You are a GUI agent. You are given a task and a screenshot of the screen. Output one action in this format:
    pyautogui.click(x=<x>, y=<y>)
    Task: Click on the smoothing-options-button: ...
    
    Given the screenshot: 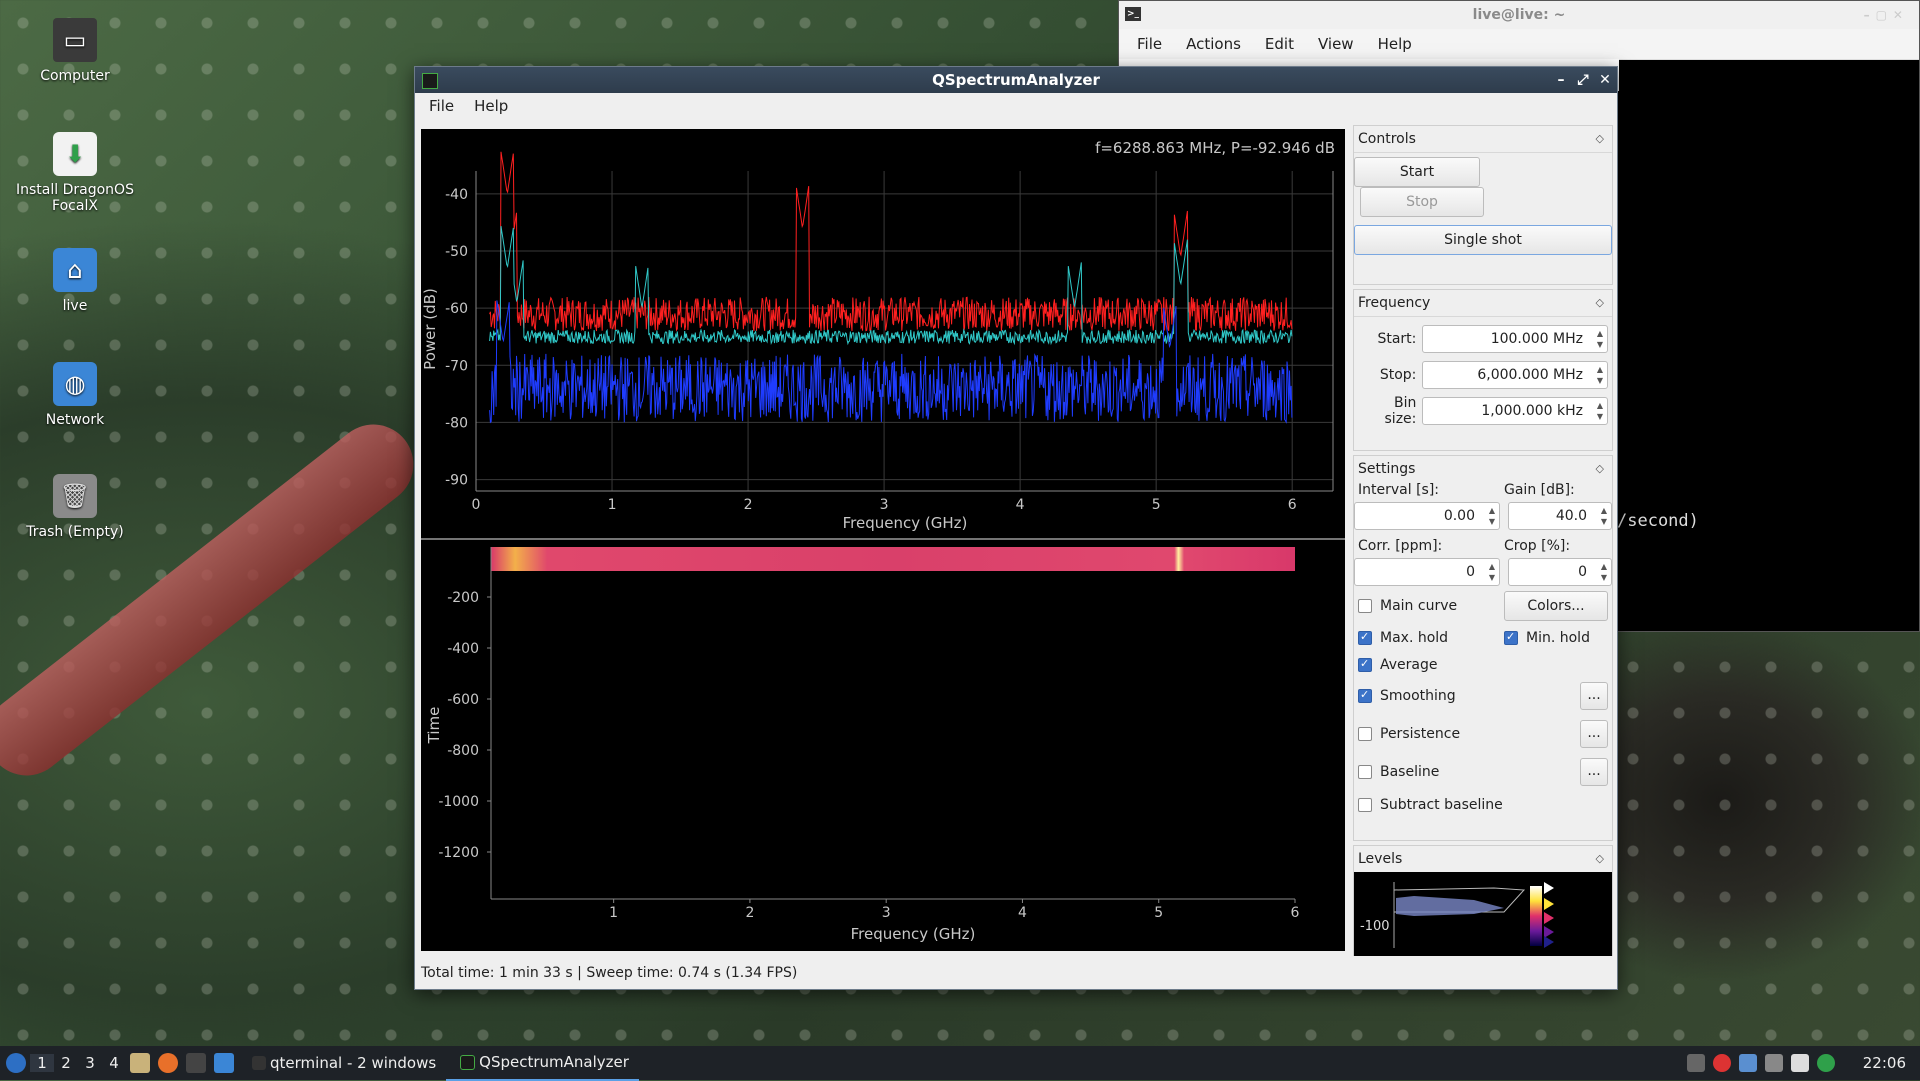 What is the action you would take?
    pyautogui.click(x=1594, y=696)
    